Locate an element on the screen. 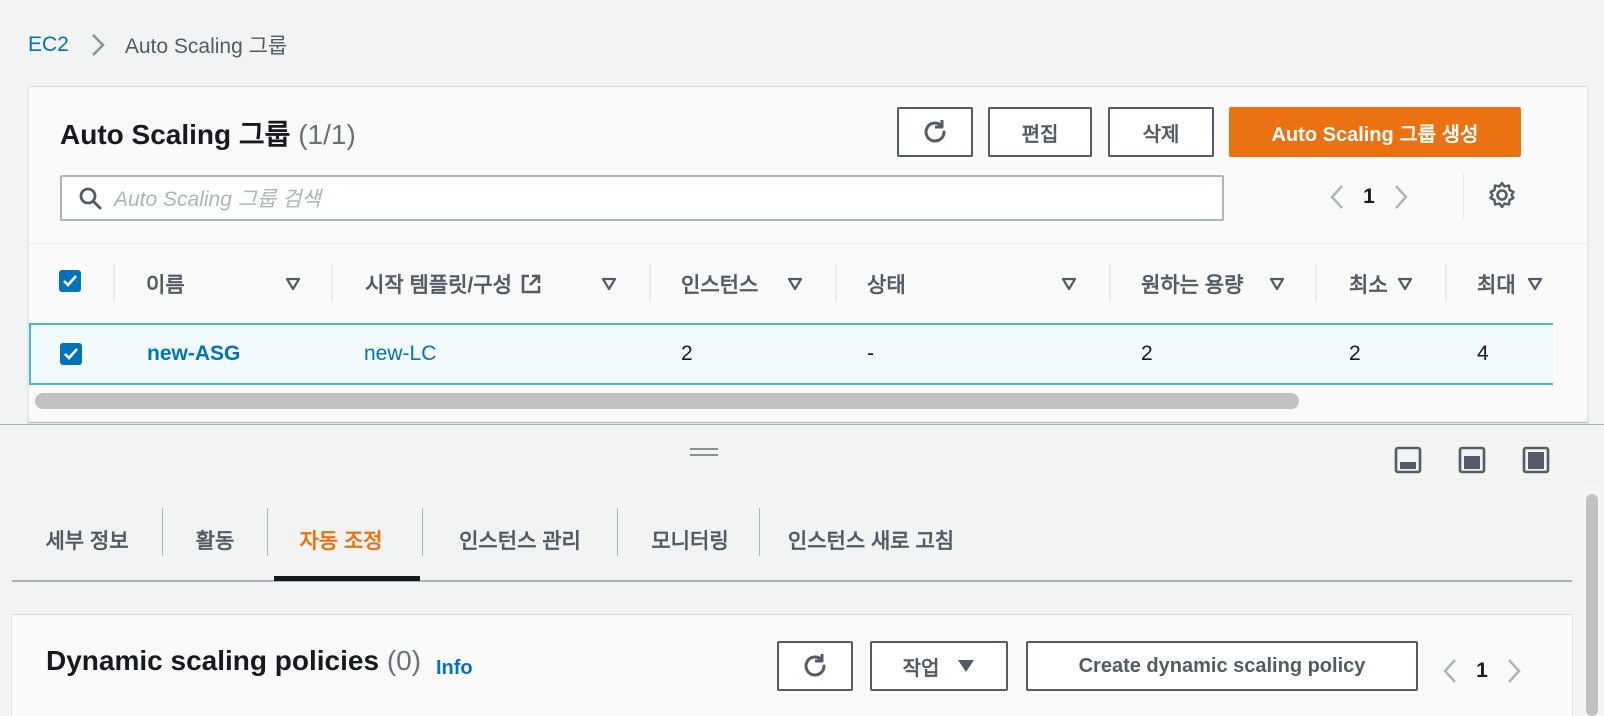 The width and height of the screenshot is (1604, 716). info-link: Info is located at coordinates (454, 668).